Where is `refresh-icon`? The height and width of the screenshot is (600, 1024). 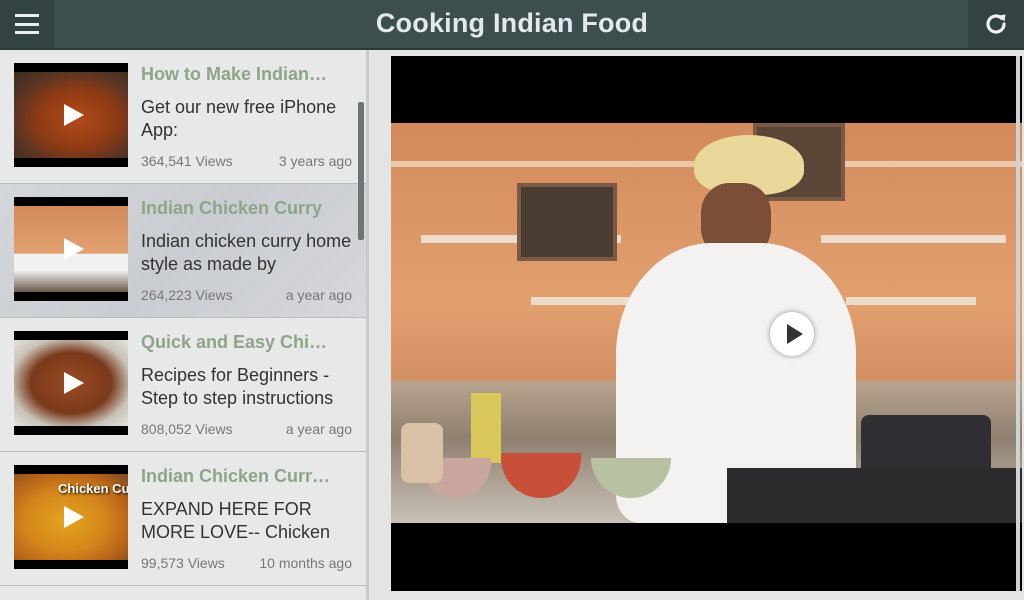 refresh-icon is located at coordinates (996, 24).